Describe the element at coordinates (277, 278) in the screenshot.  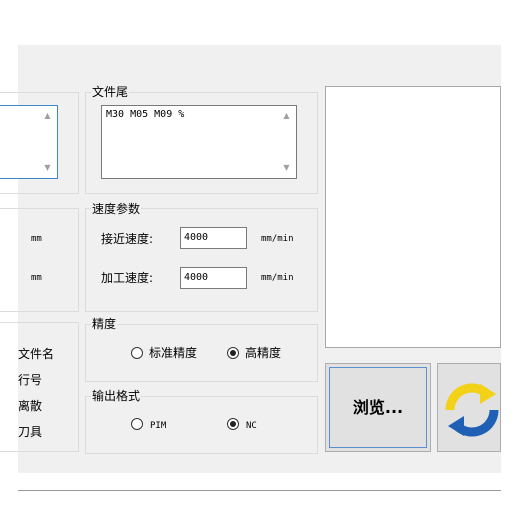
I see `machining-speed-unit: mm/min` at that location.